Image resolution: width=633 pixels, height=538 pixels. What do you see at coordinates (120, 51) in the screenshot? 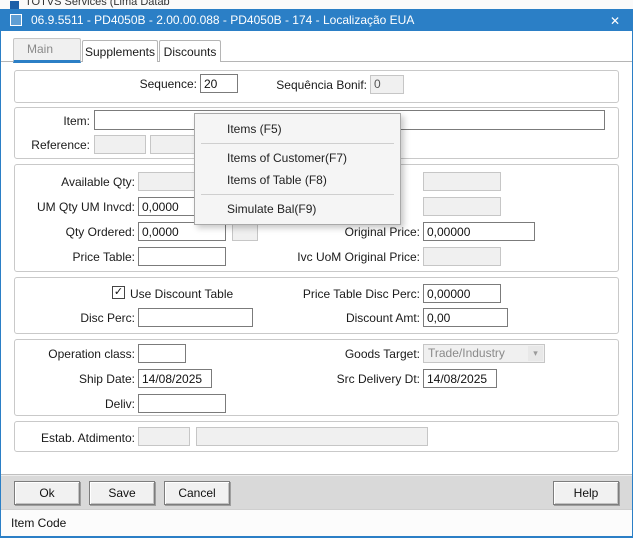
I see `tab-supplements: Supplements` at bounding box center [120, 51].